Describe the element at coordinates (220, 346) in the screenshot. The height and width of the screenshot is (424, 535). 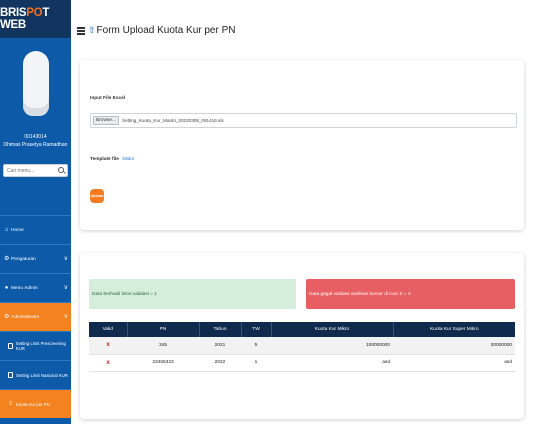
I see `cell-tahun: 2021` at that location.